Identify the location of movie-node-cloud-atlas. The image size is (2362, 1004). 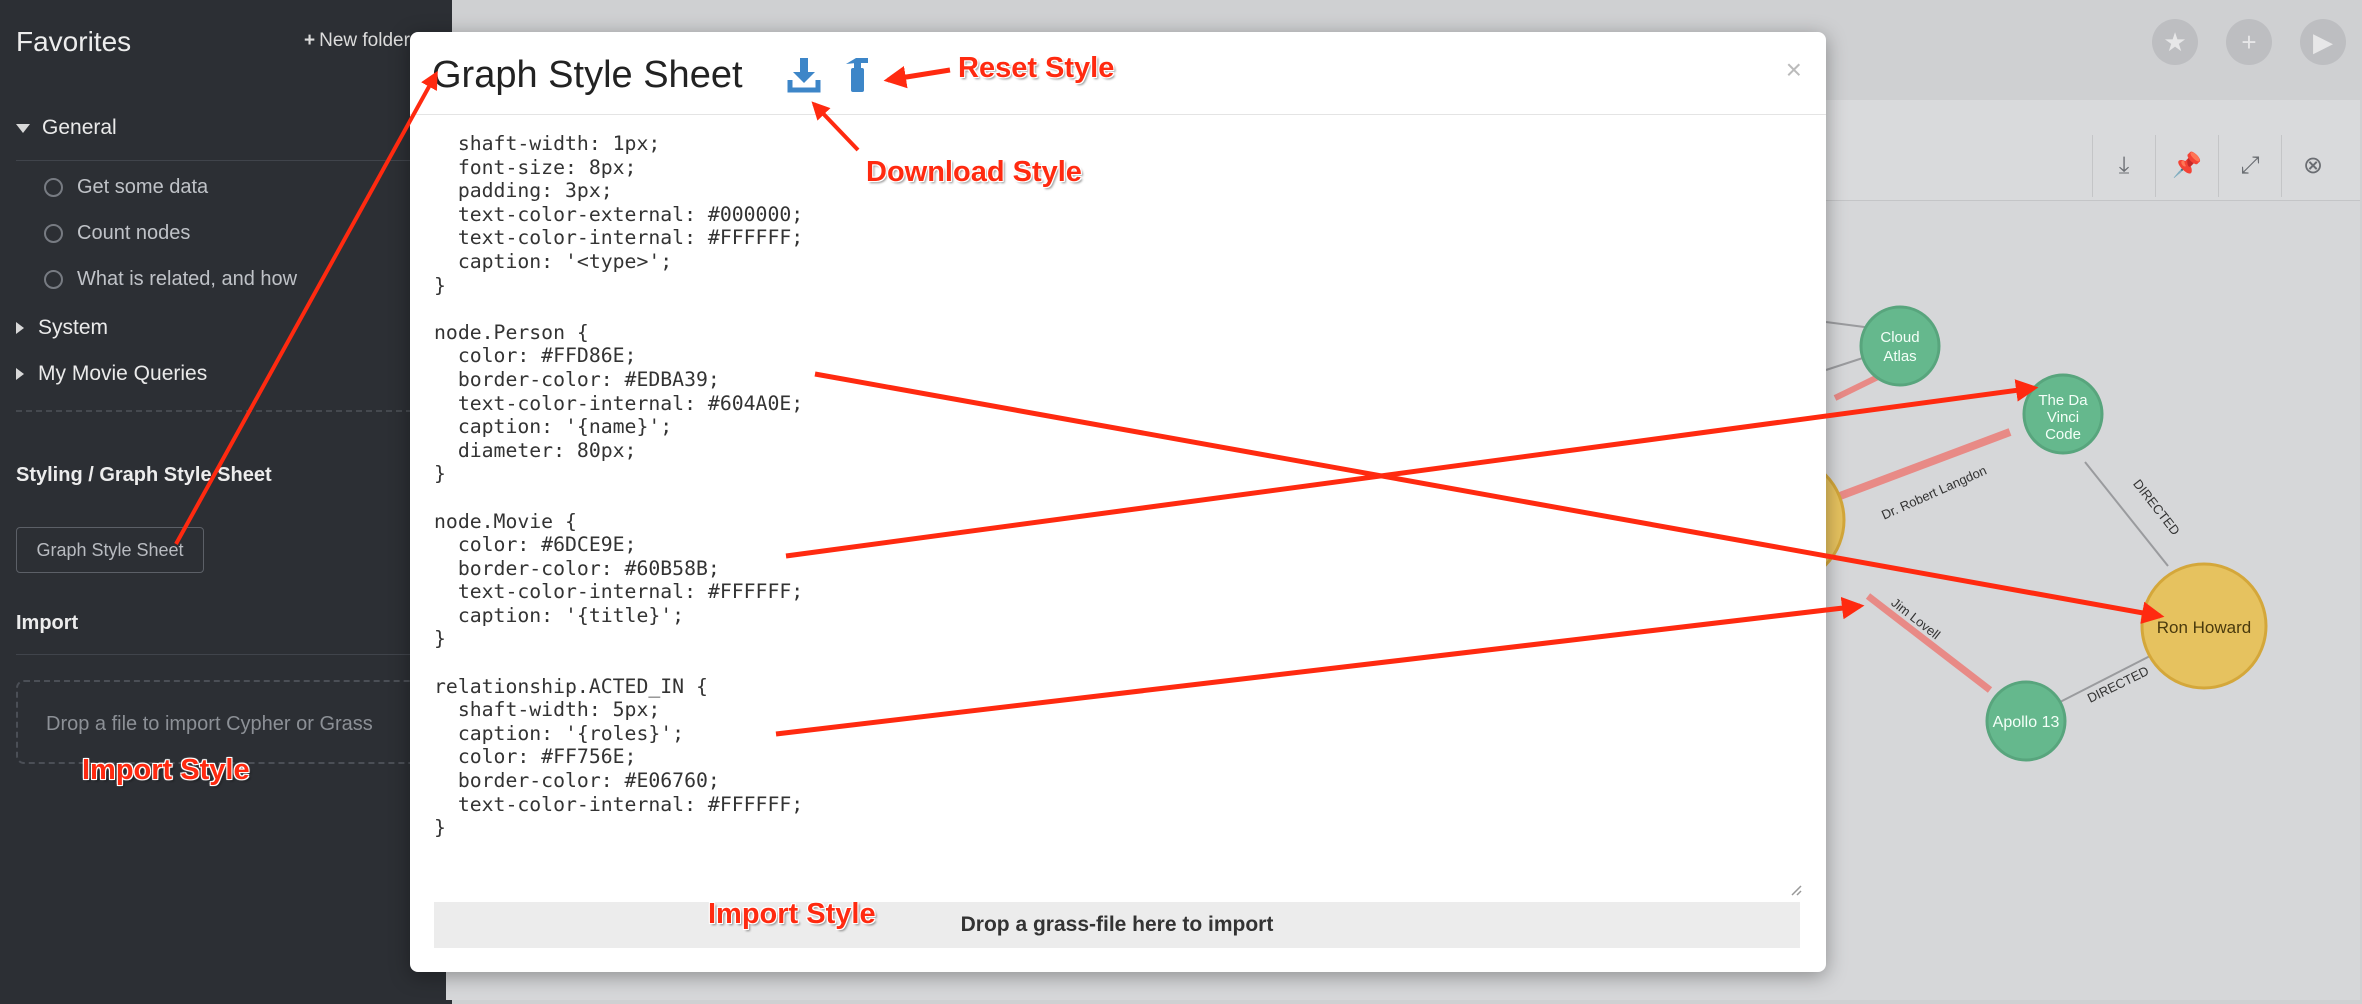
(1900, 346).